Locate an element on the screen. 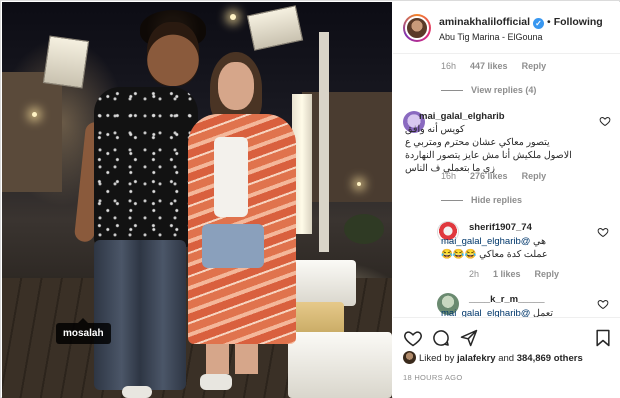 The width and height of the screenshot is (620, 398). light-pole is located at coordinates (324, 142).